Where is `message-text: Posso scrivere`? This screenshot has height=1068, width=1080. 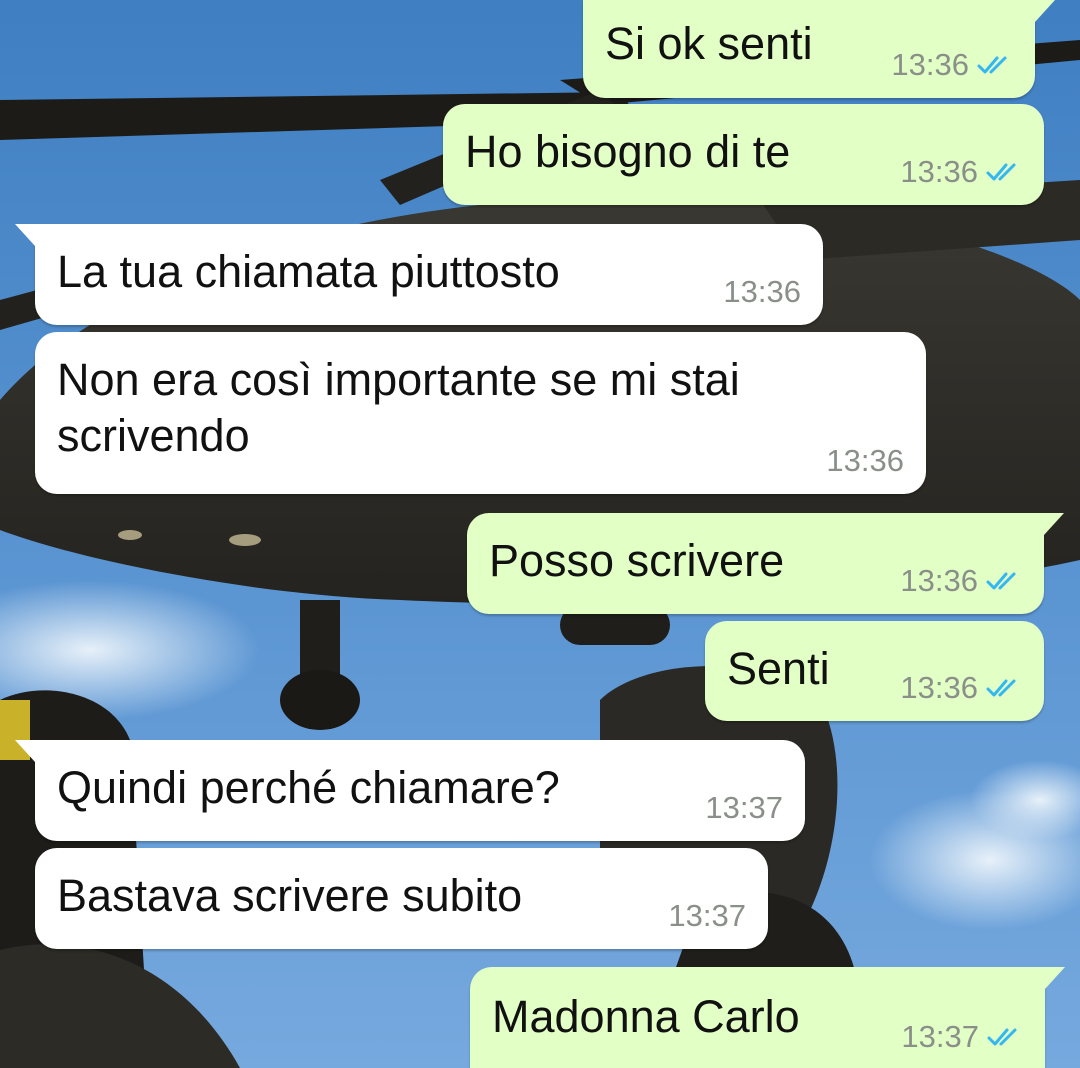 message-text: Posso scrivere is located at coordinates (637, 560).